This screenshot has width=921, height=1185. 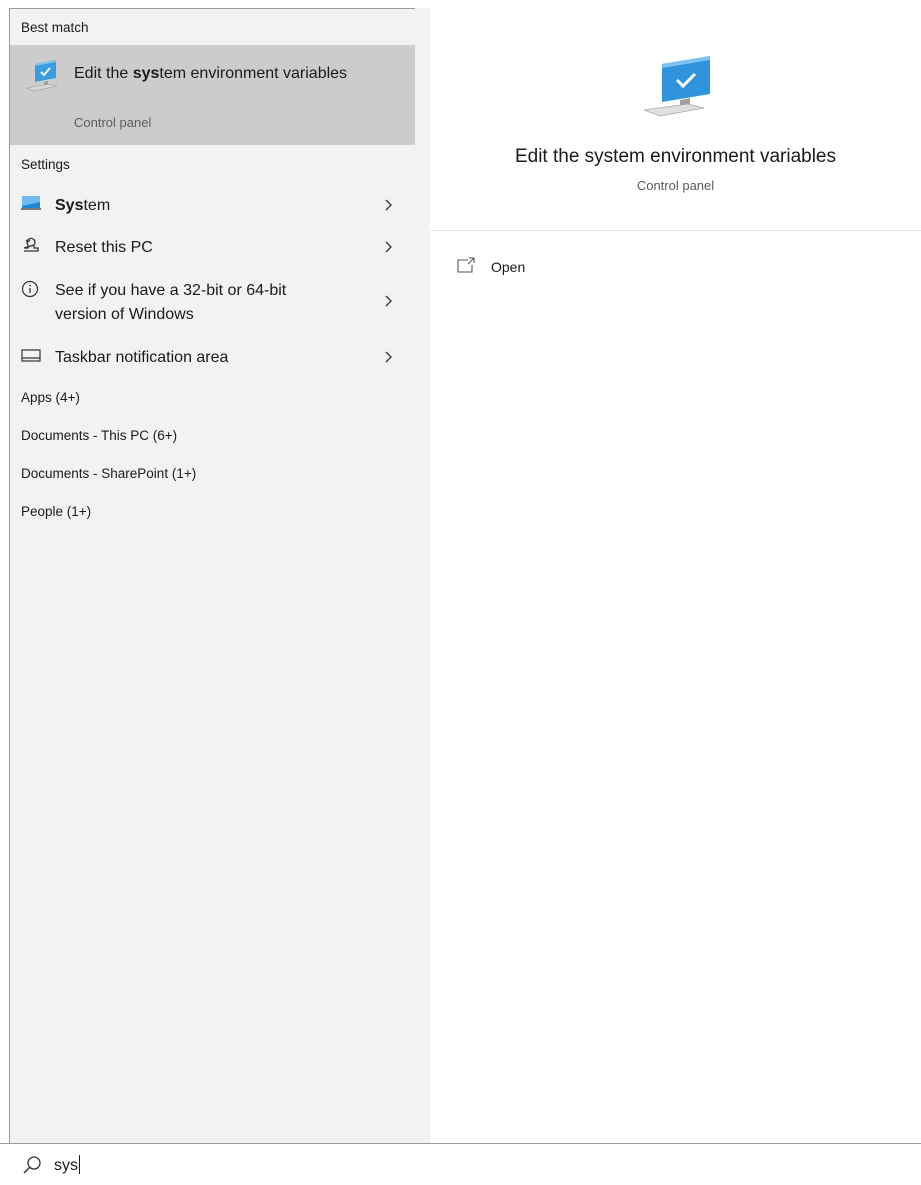 I want to click on search-icon, so click(x=32, y=1165).